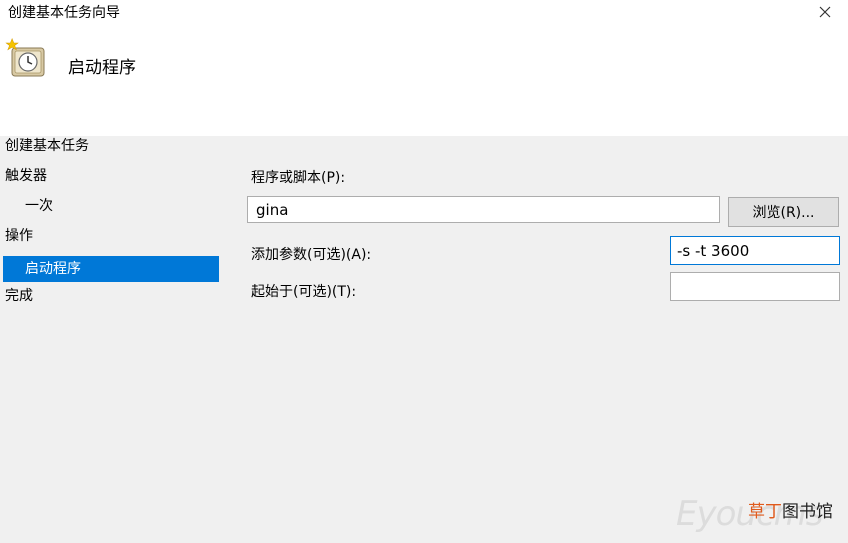 This screenshot has width=848, height=543. I want to click on page-title: 启动程序, so click(102, 68).